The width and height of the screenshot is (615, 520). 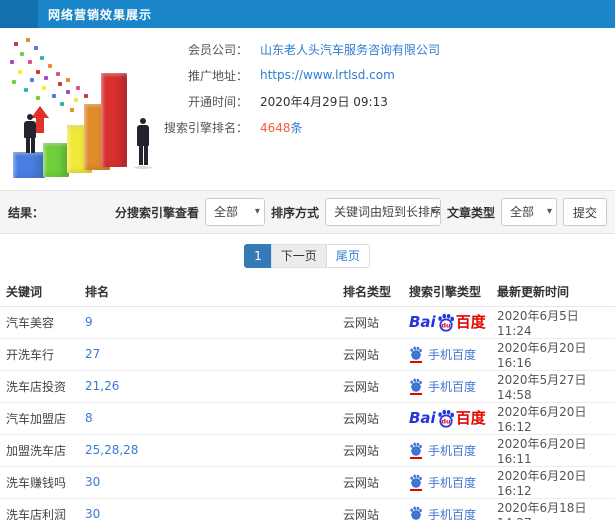 I want to click on article-type-select: 全部 ▾, so click(x=528, y=212).